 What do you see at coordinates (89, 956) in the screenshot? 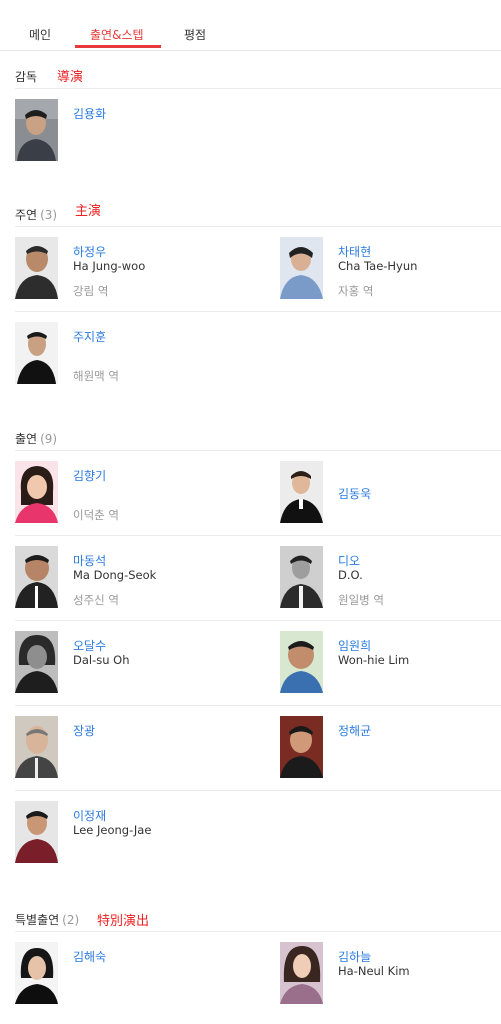
I see `person-name: 김해숙` at bounding box center [89, 956].